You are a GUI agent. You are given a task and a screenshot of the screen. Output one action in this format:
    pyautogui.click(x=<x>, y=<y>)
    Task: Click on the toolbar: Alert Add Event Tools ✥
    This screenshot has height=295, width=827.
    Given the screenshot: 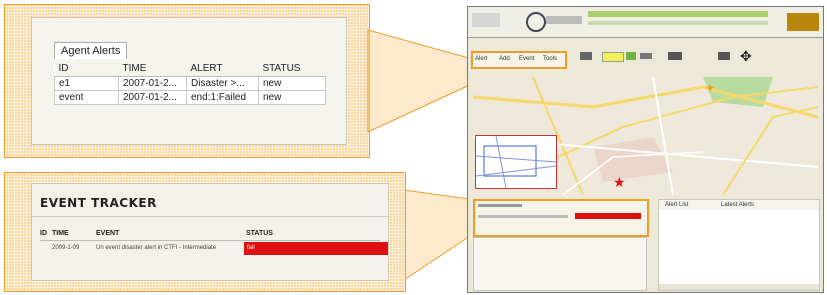 What is the action you would take?
    pyautogui.click(x=645, y=58)
    